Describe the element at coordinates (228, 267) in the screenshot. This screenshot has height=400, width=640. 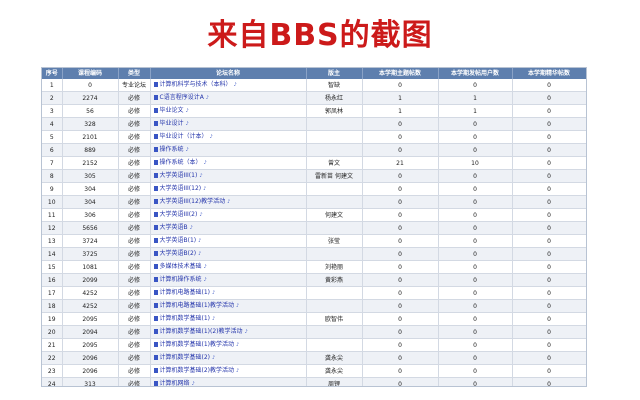
I see `cell-forum-name: 多媒体技术基础 ♪` at that location.